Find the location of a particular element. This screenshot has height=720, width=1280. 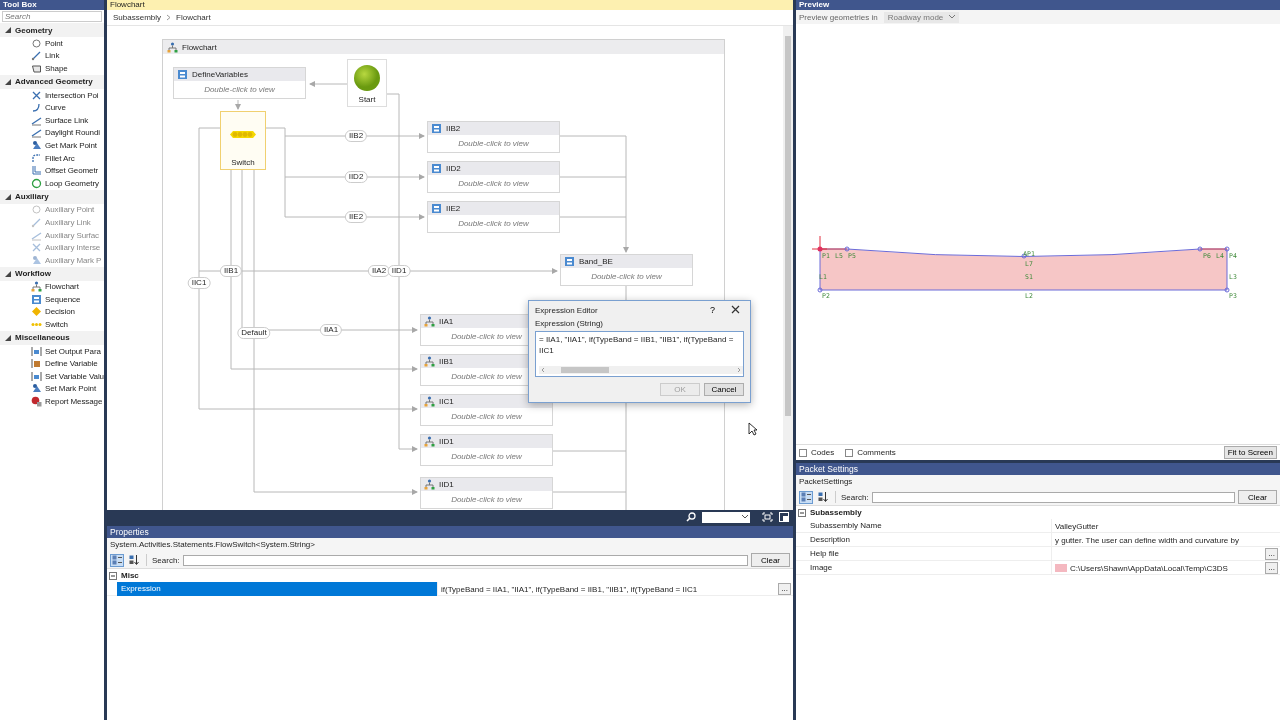

breadcrumb-link: Subassembly is located at coordinates (137, 17).